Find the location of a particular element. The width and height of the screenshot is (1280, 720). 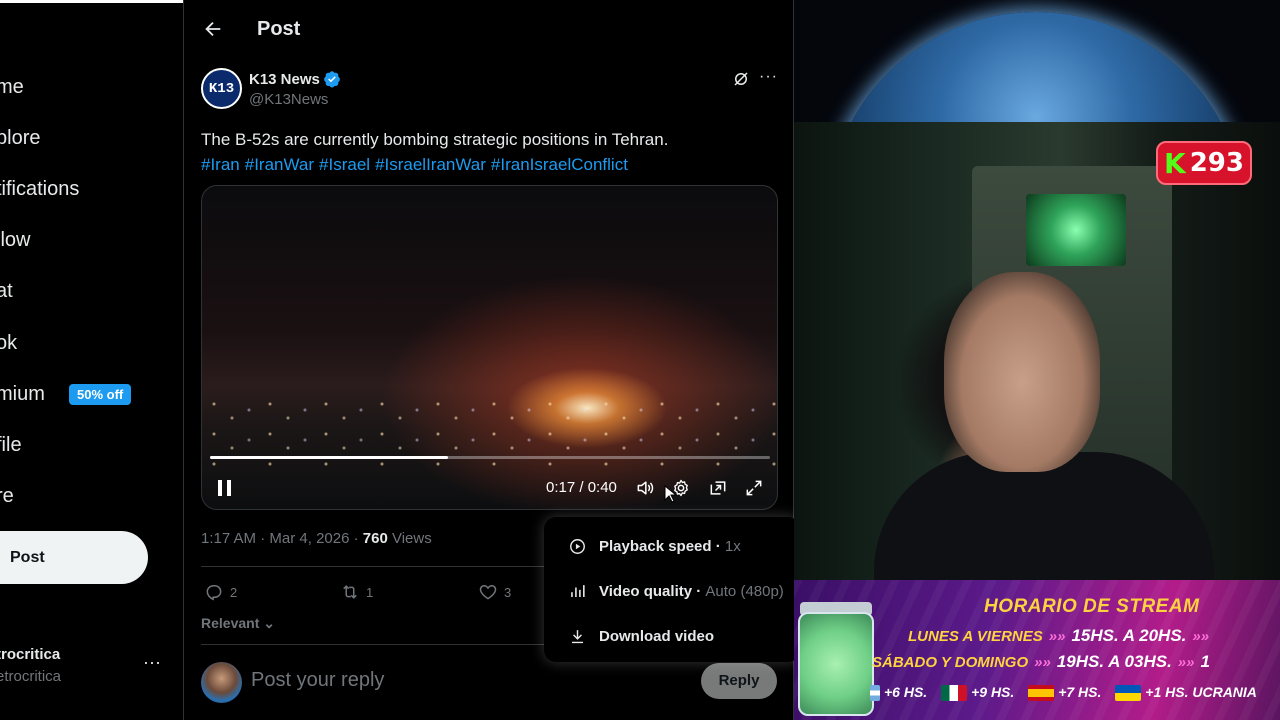

video-progress-bar is located at coordinates (490, 457).